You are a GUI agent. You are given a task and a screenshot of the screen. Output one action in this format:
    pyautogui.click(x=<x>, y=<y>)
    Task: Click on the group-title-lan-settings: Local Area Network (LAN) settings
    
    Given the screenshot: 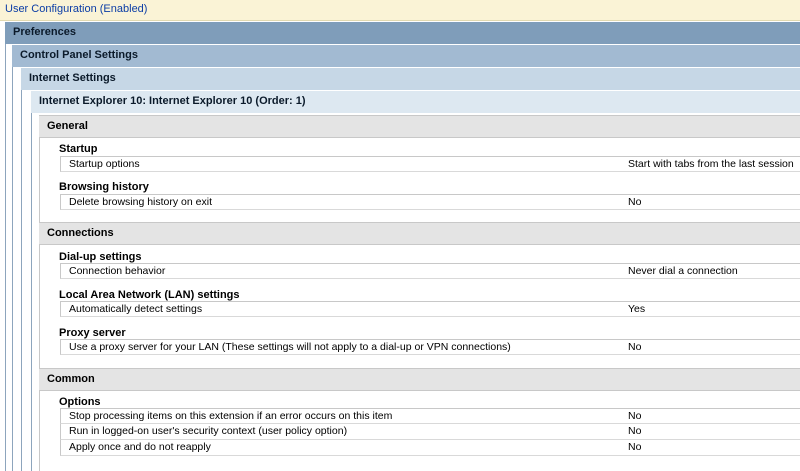 What is the action you would take?
    pyautogui.click(x=149, y=295)
    